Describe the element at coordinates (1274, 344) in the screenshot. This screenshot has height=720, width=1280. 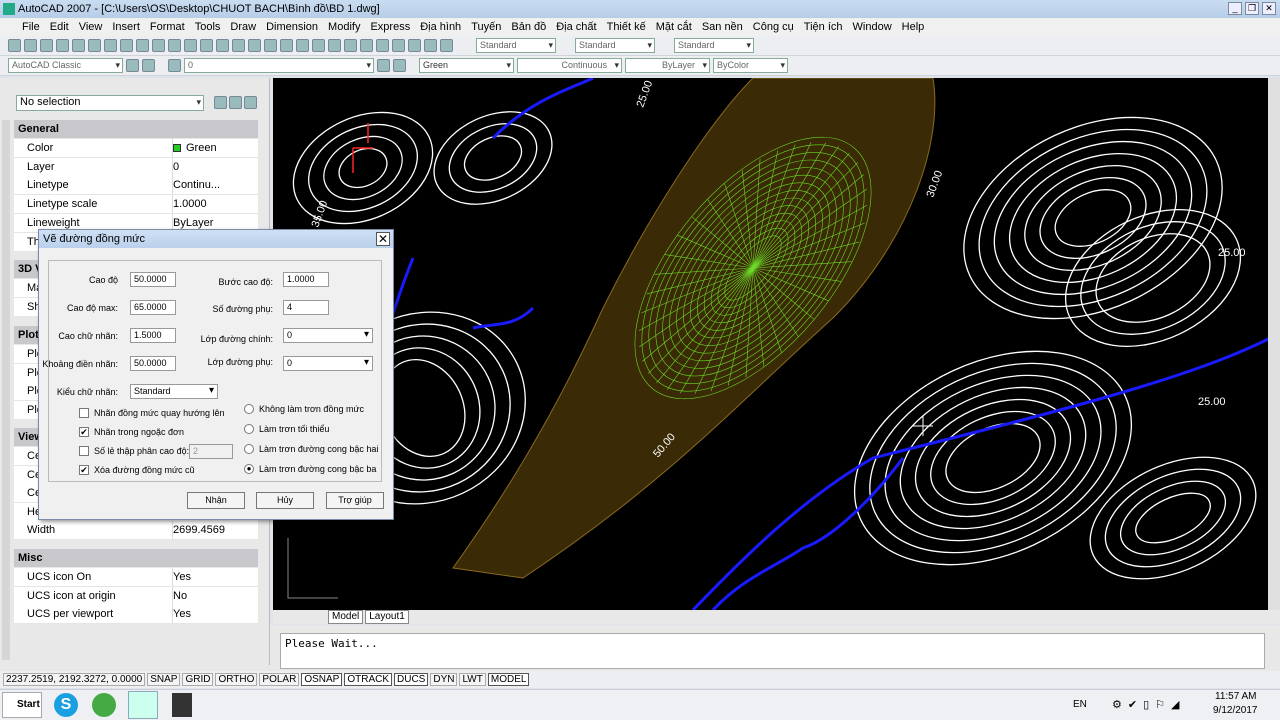
I see `drawing-scrollbar` at that location.